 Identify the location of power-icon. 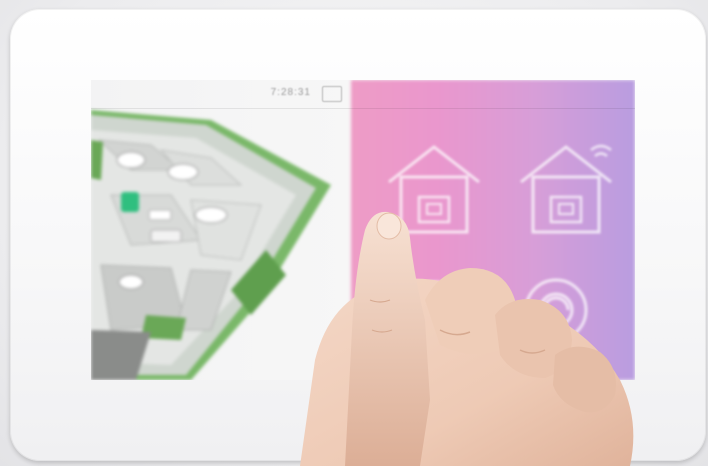
(434, 320).